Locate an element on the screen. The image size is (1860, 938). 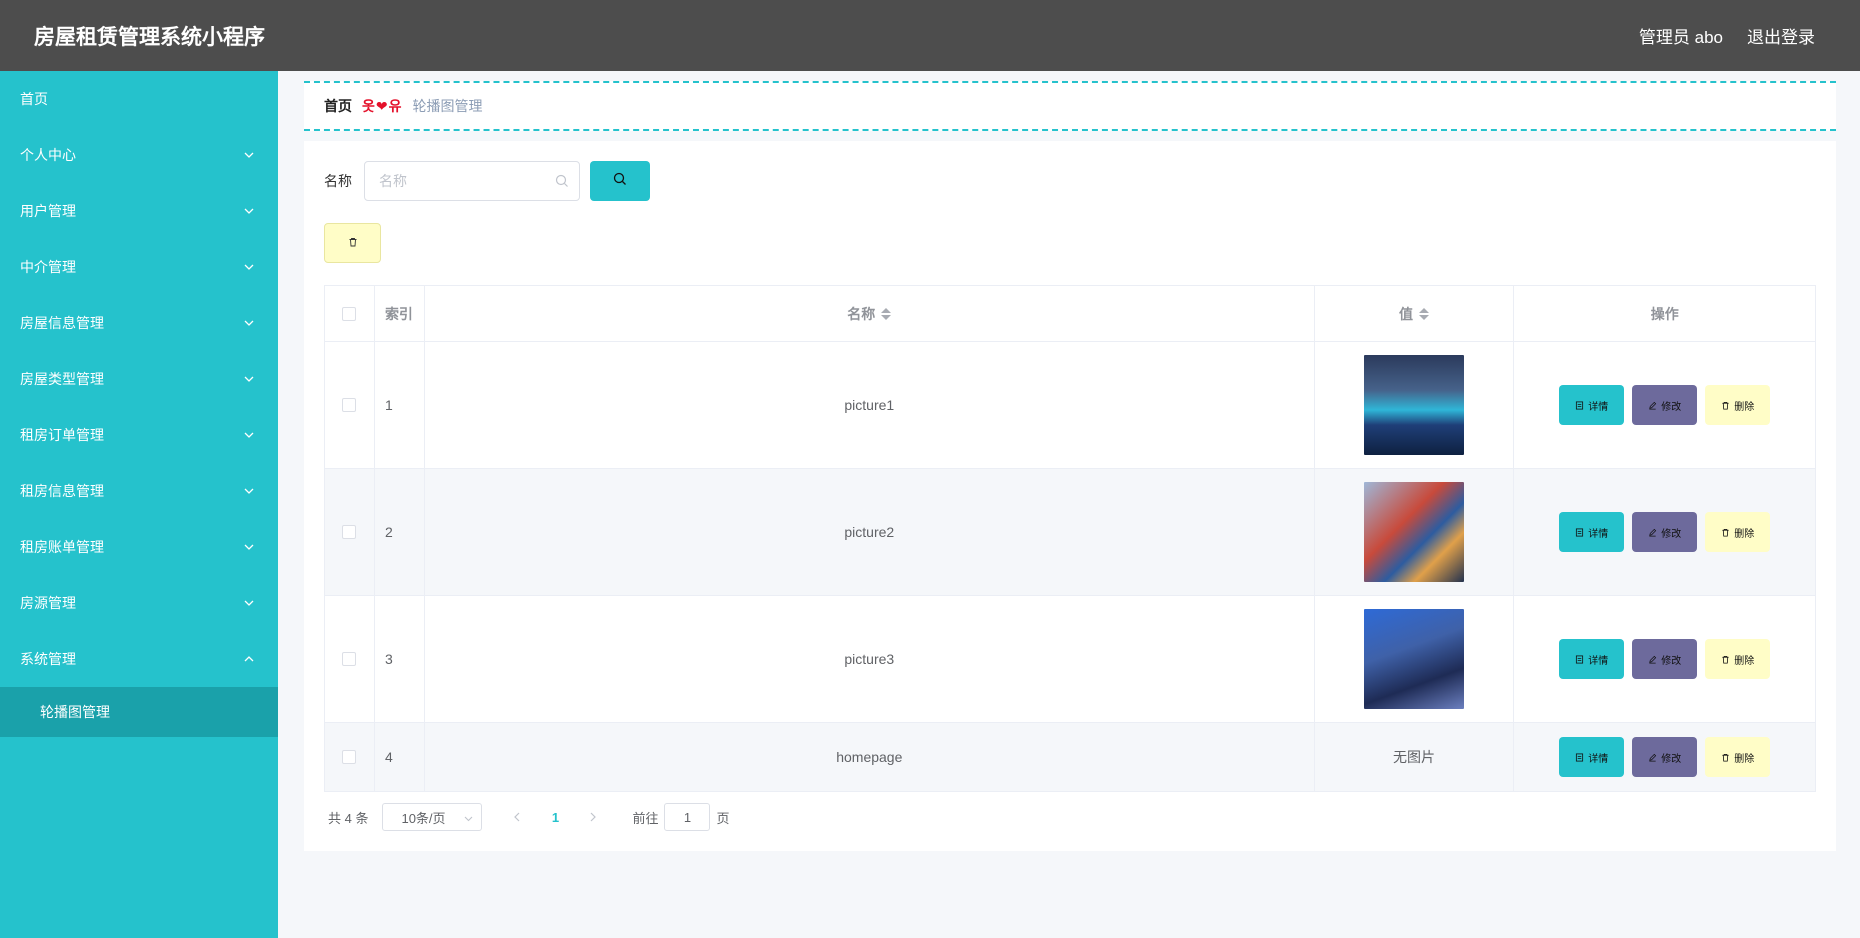
table-row: 4 homepage 无图片 详情 修改 删除 is located at coordinates (1070, 757).